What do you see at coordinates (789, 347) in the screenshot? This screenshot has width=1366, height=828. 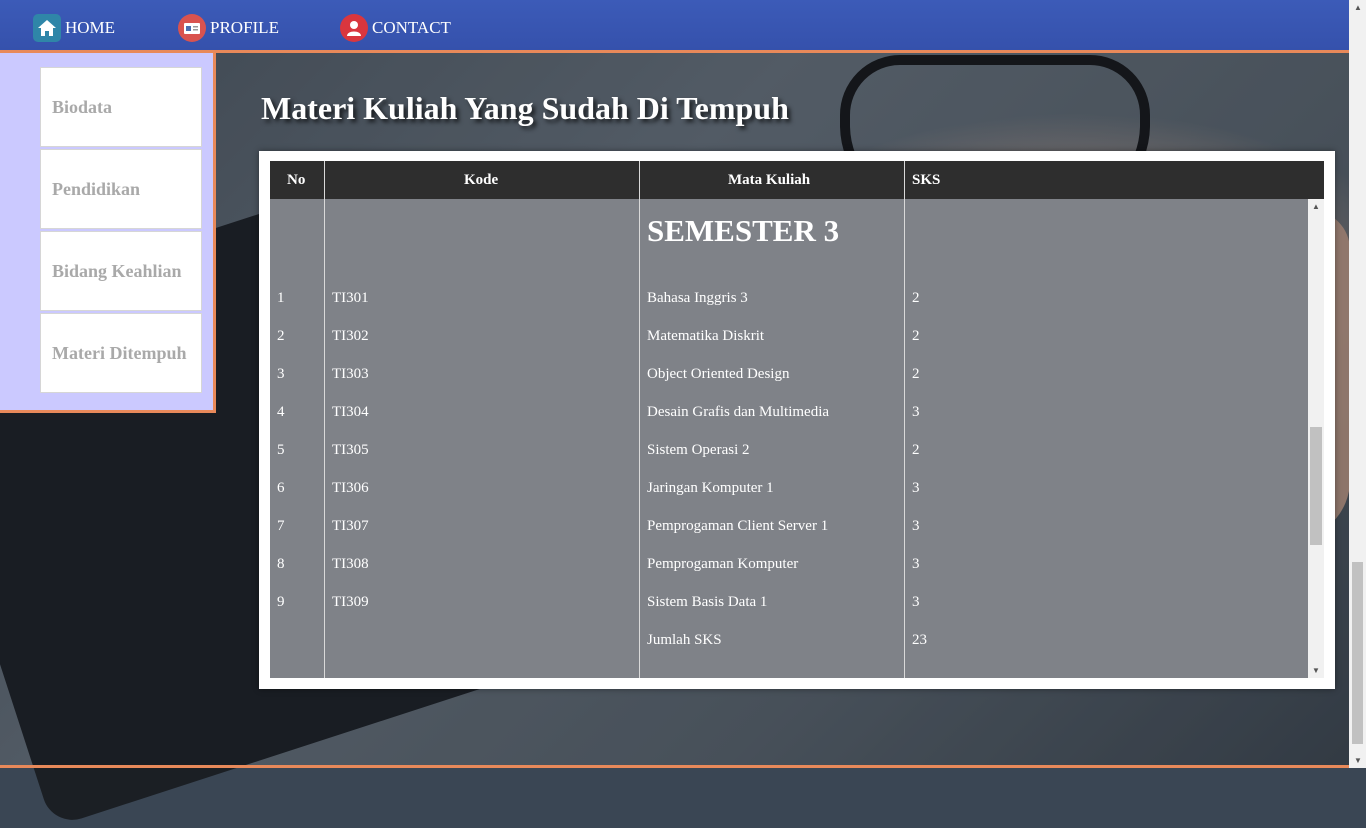 I see `table-row: 2 TI302 Matematika Diskrit 2` at bounding box center [789, 347].